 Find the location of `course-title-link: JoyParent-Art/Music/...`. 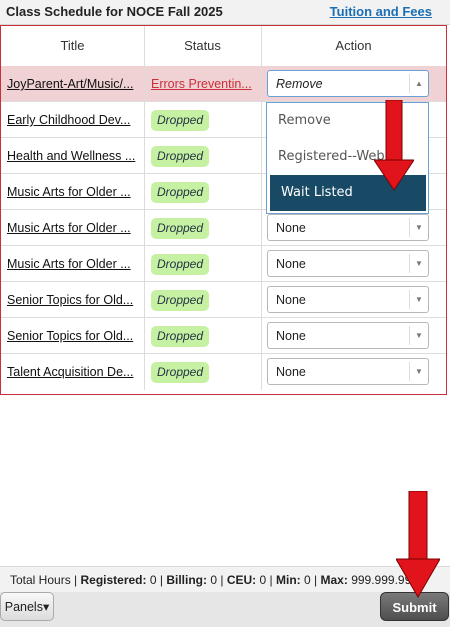

course-title-link: JoyParent-Art/Music/... is located at coordinates (74, 84).